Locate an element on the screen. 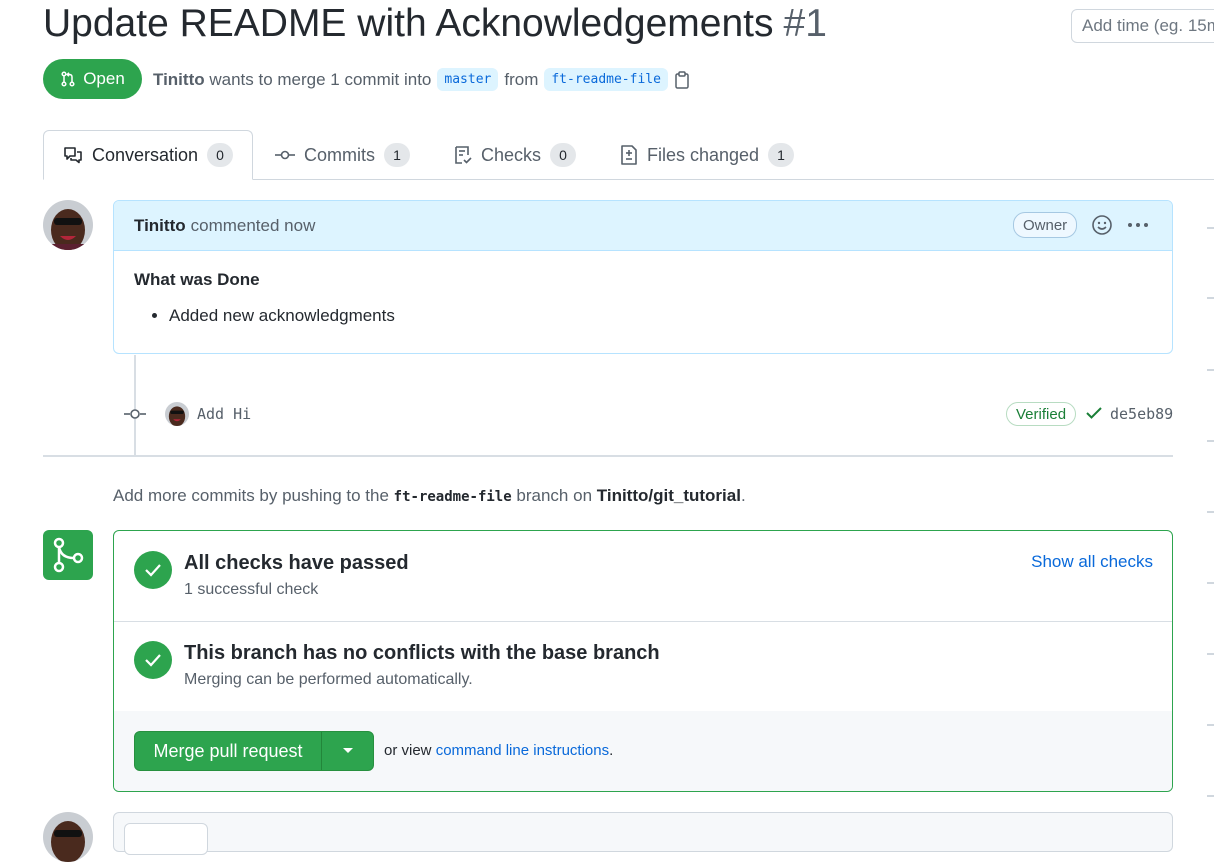  copy-icon is located at coordinates (682, 79).